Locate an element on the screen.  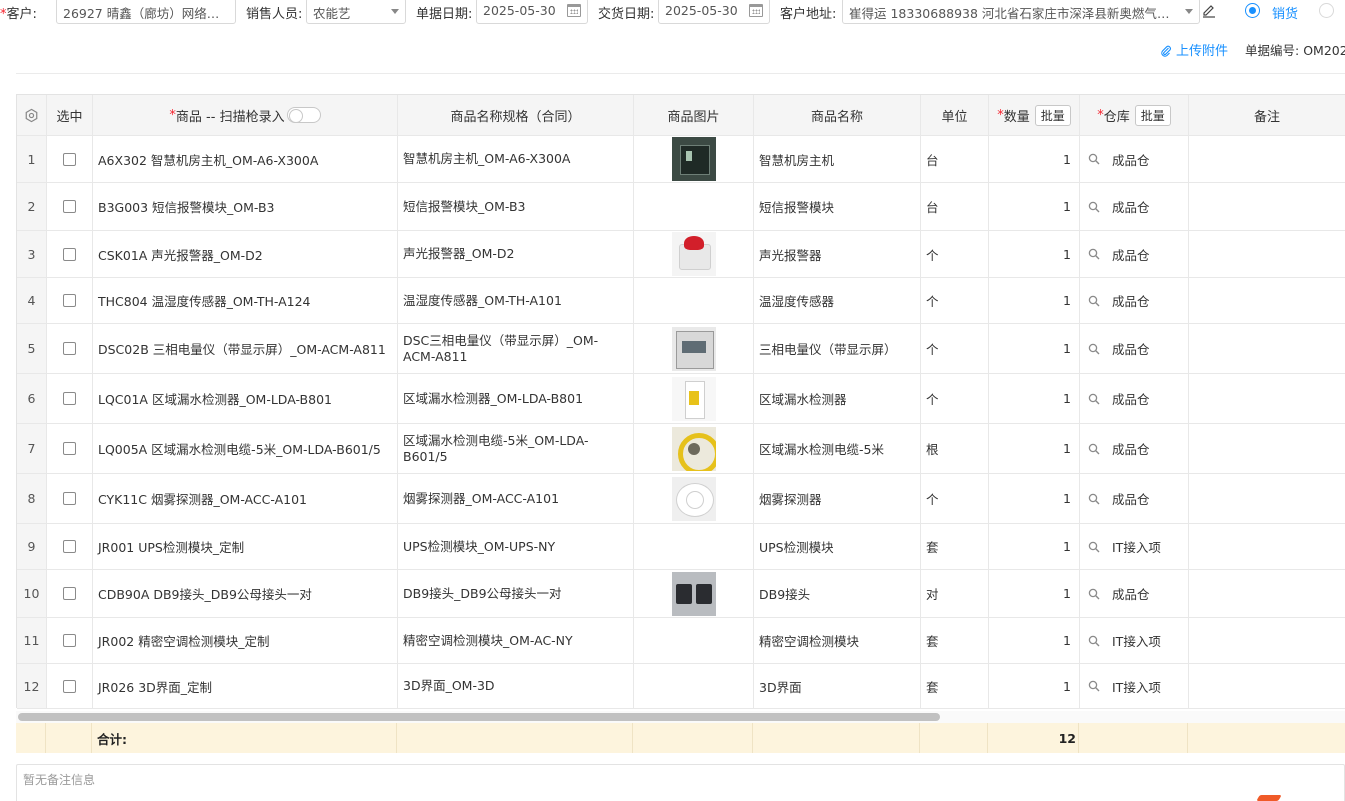
meter-photo is located at coordinates (693, 348).